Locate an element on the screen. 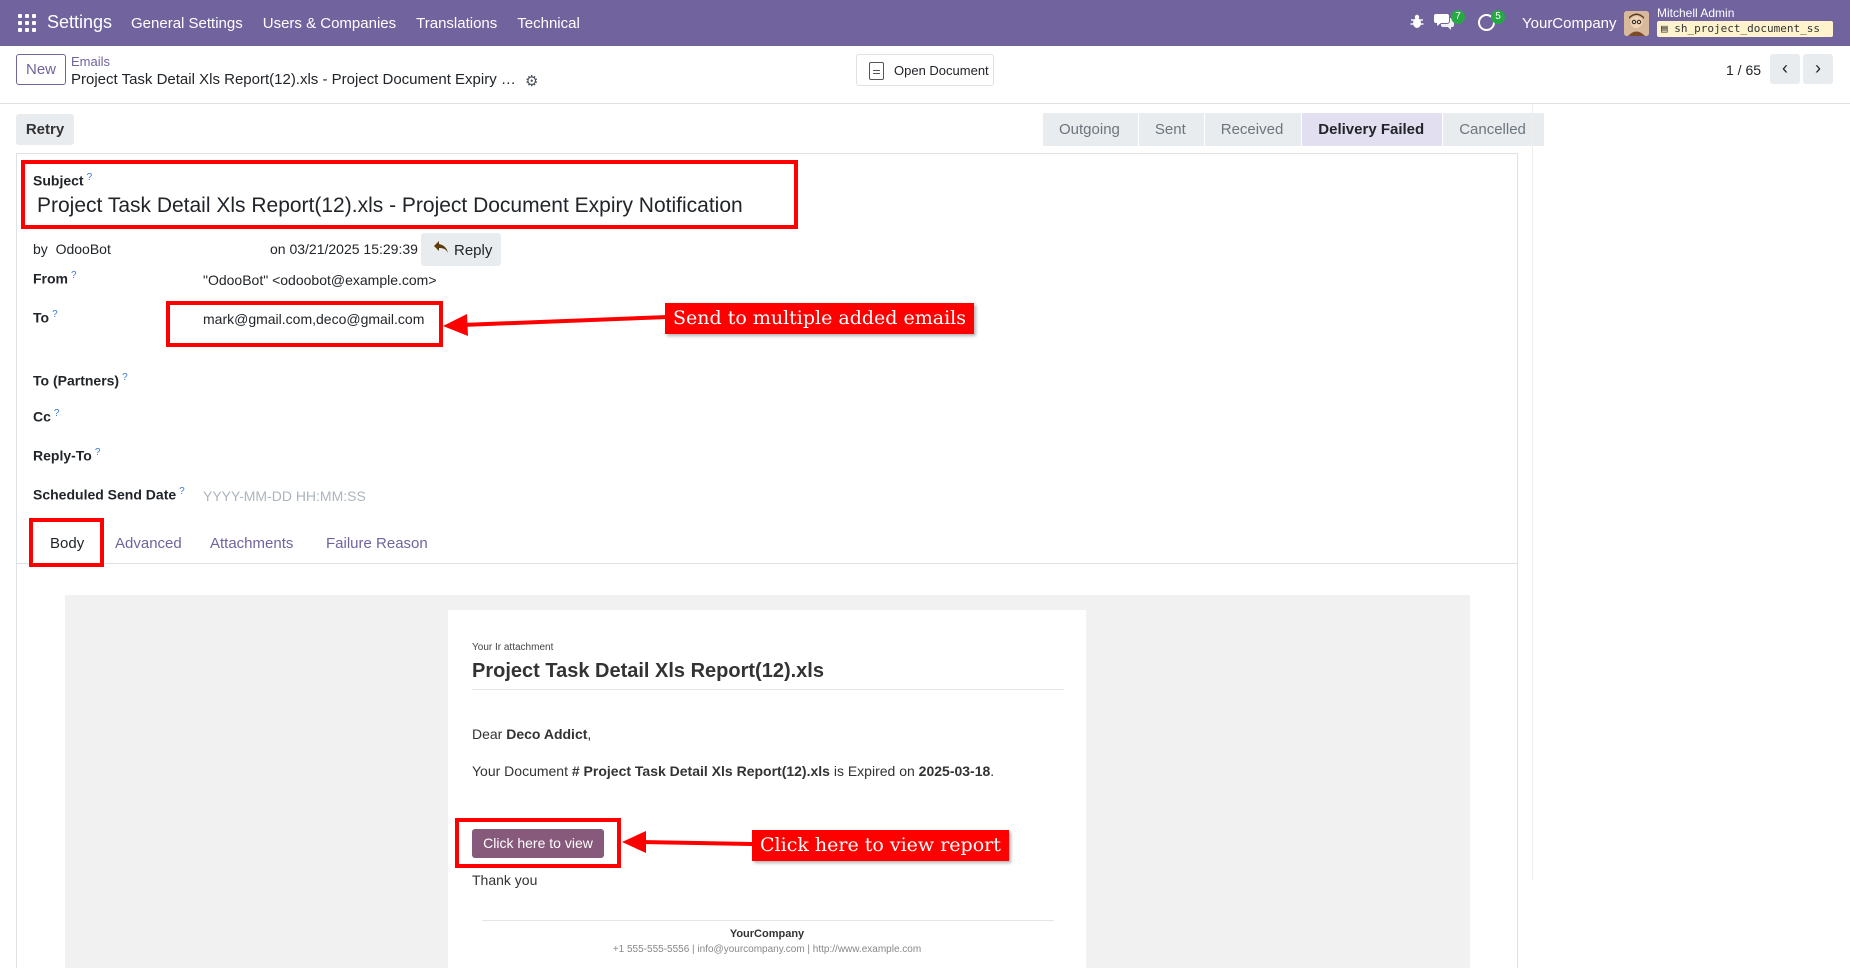 The width and height of the screenshot is (1850, 968). company-switcher: YourCompany is located at coordinates (1569, 23).